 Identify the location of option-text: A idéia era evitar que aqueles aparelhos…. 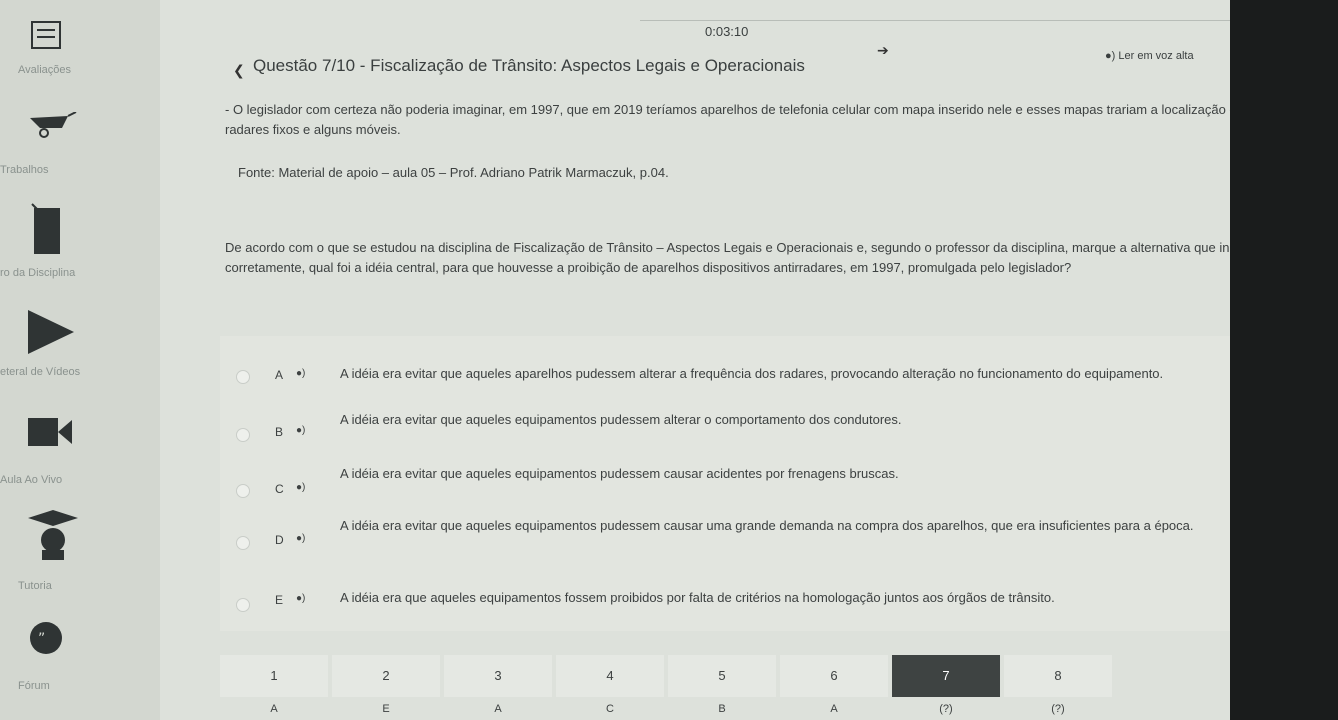
(752, 373).